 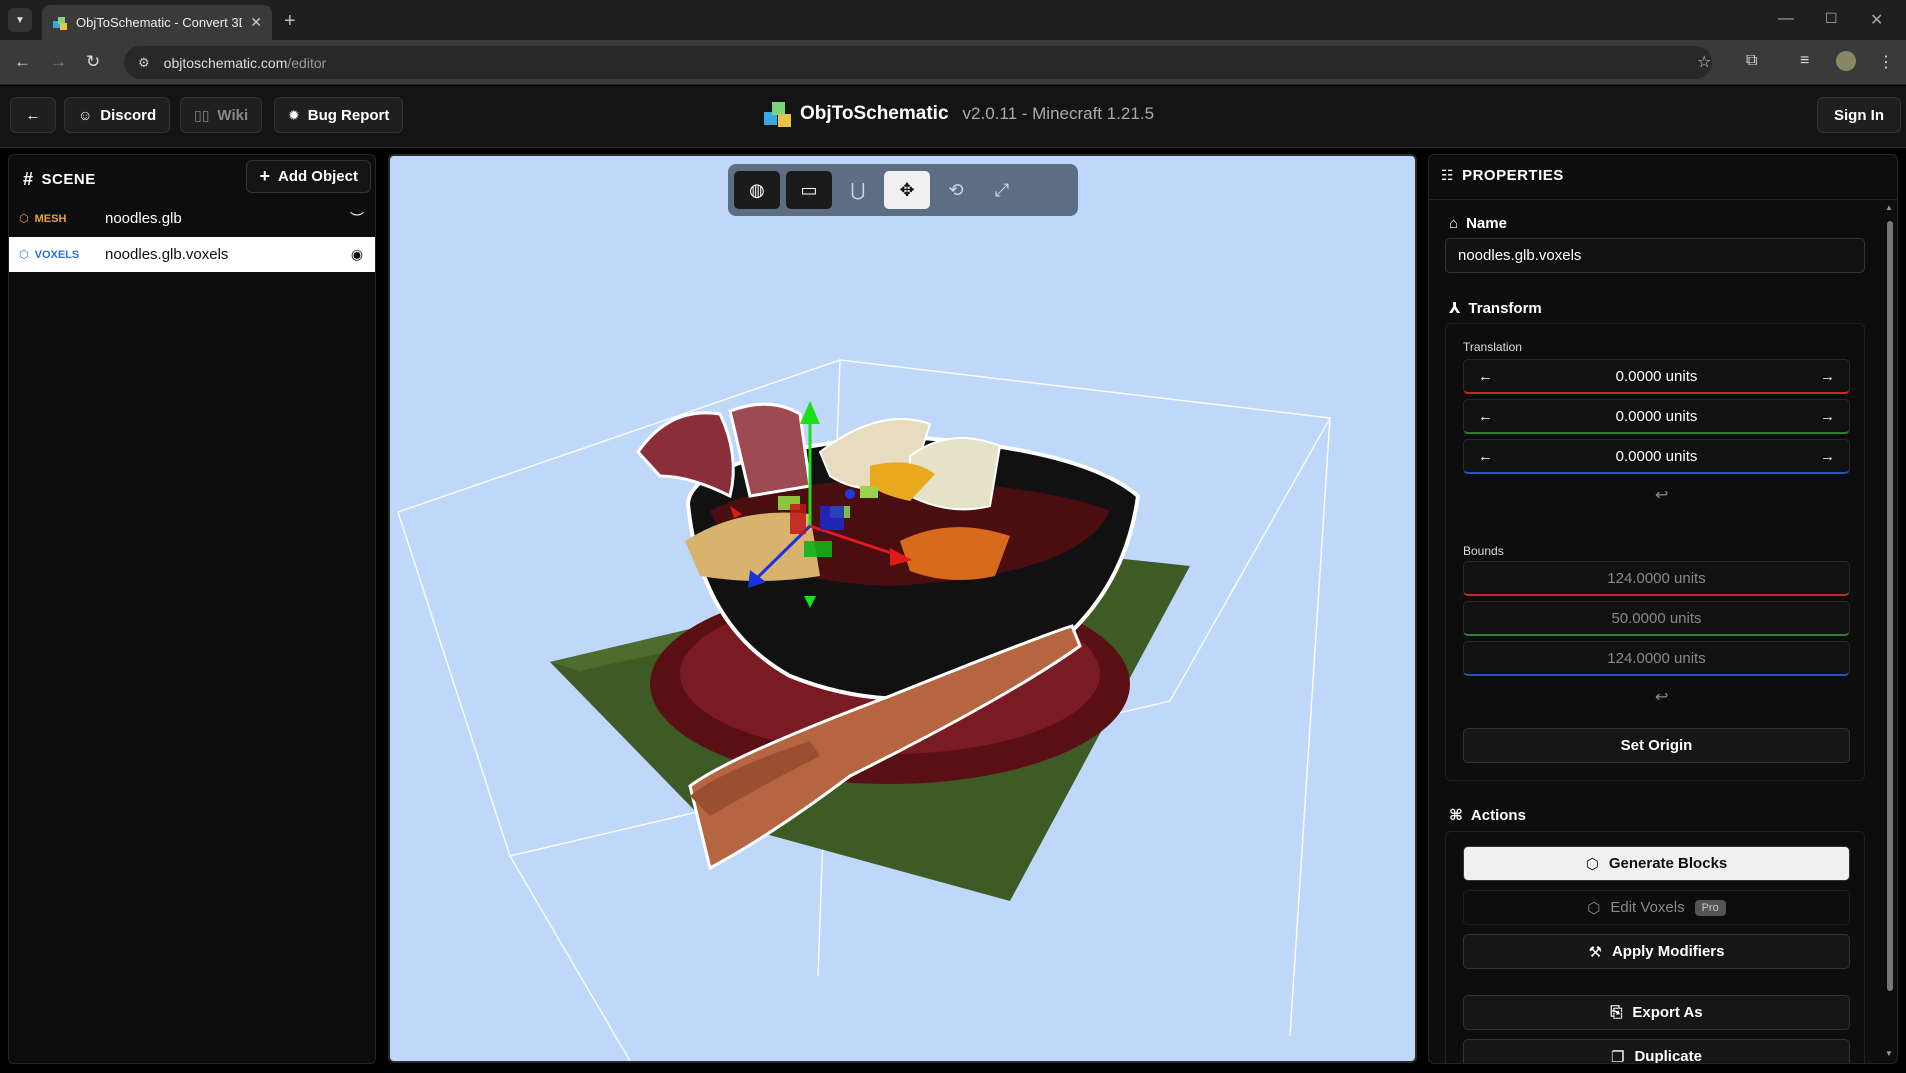 What do you see at coordinates (256, 22) in the screenshot?
I see `close-tab-icon: ✕` at bounding box center [256, 22].